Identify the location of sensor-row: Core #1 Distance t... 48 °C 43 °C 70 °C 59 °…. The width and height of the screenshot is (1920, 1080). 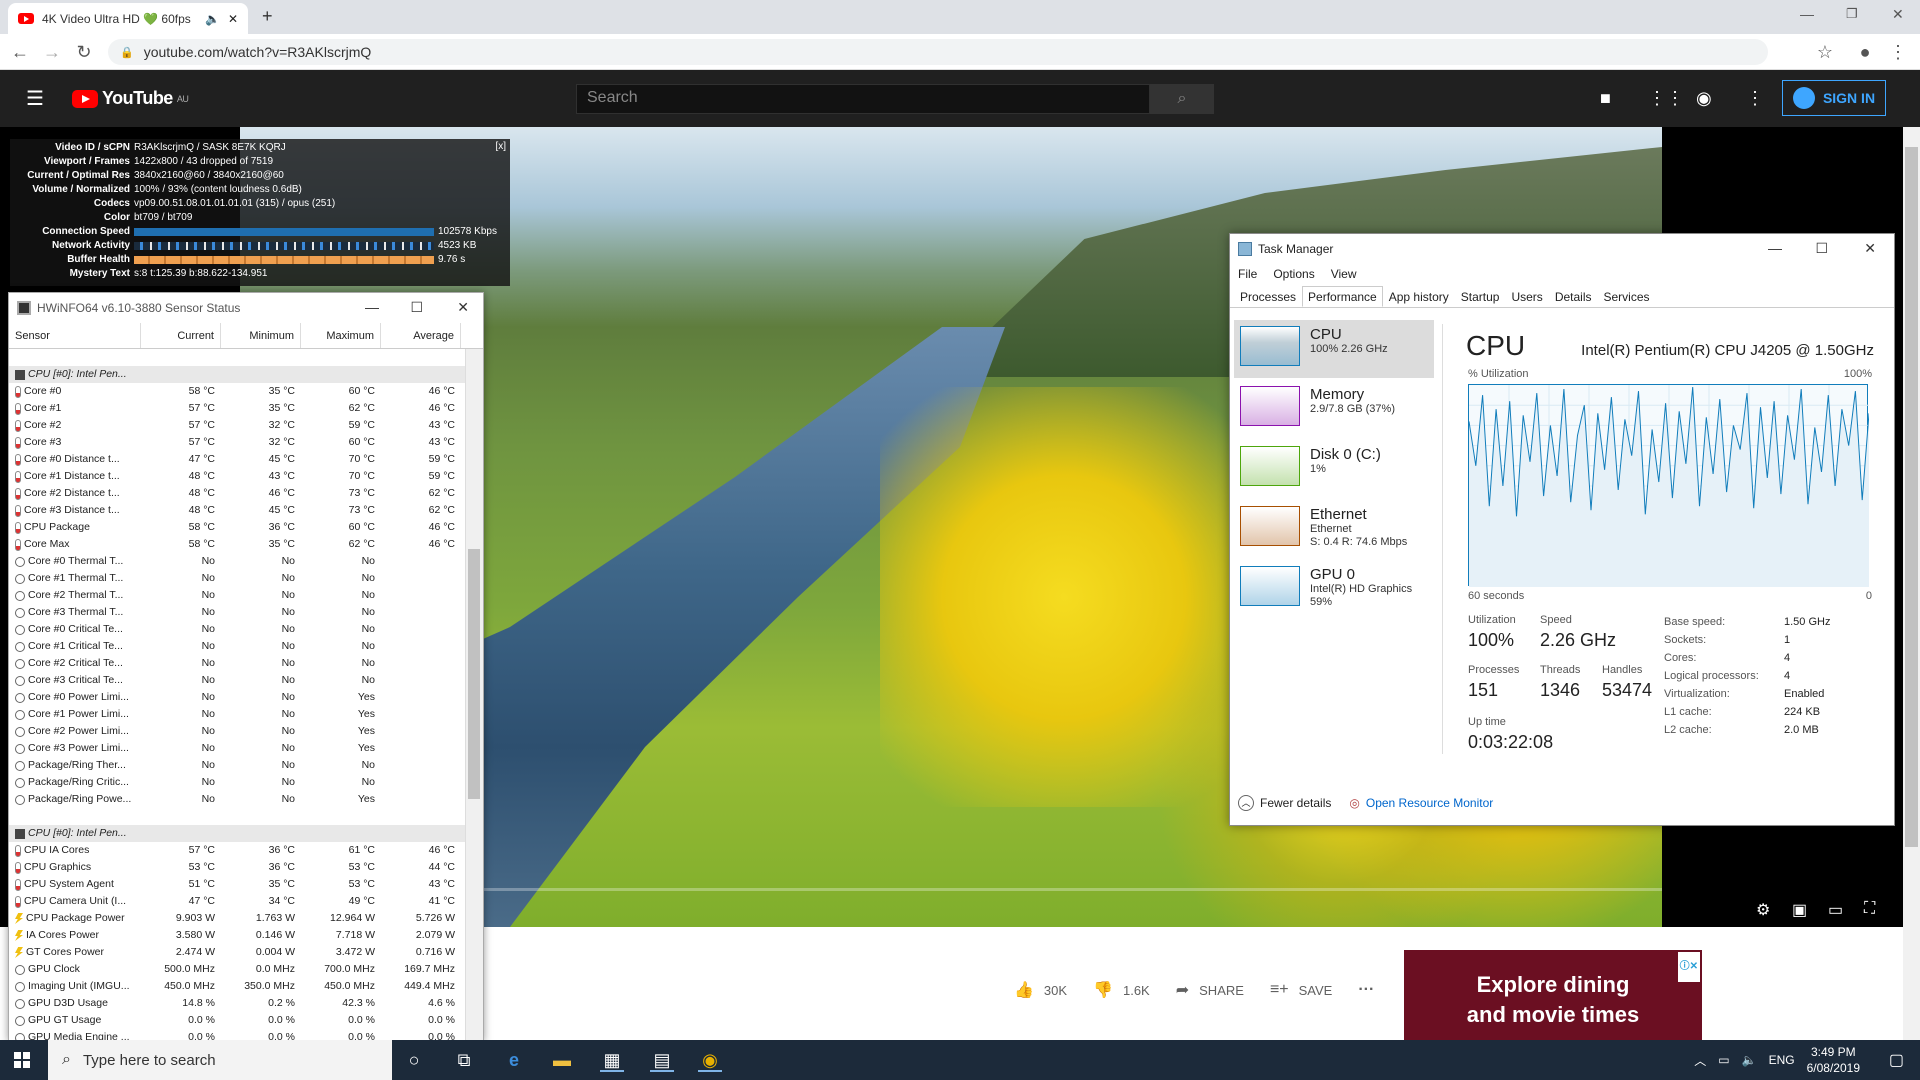
(237, 476).